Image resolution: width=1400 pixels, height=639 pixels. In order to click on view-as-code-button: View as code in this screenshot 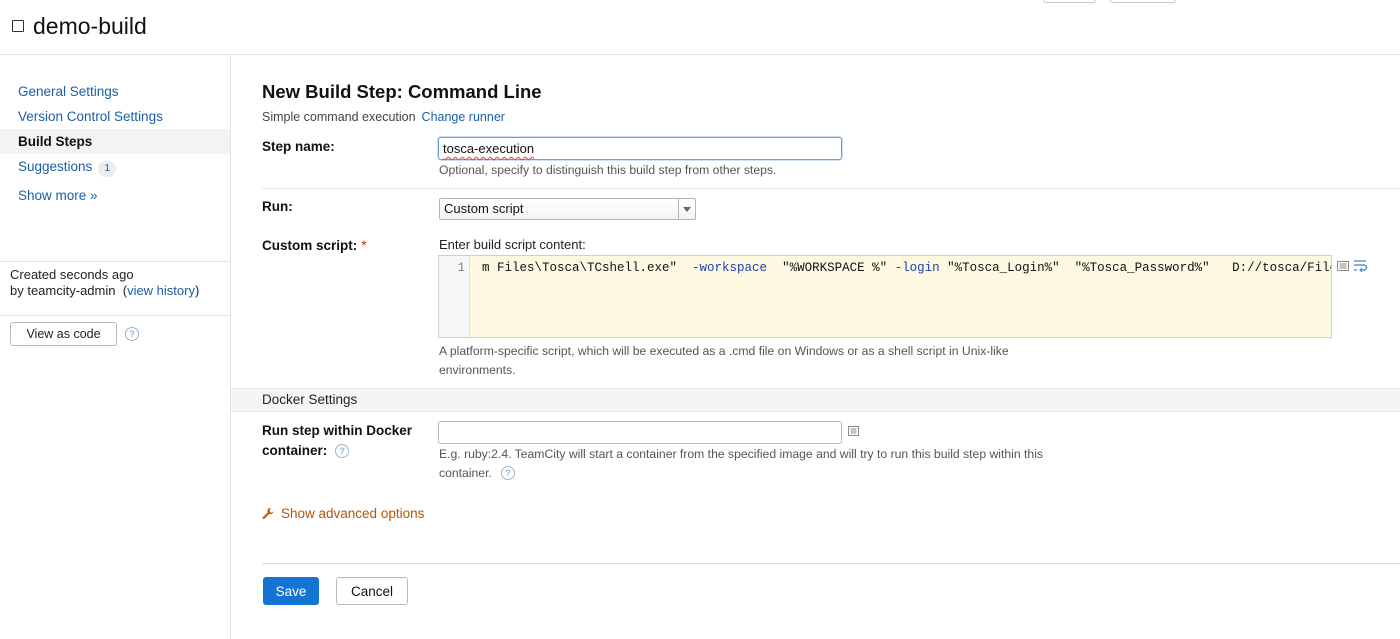, I will do `click(63, 334)`.